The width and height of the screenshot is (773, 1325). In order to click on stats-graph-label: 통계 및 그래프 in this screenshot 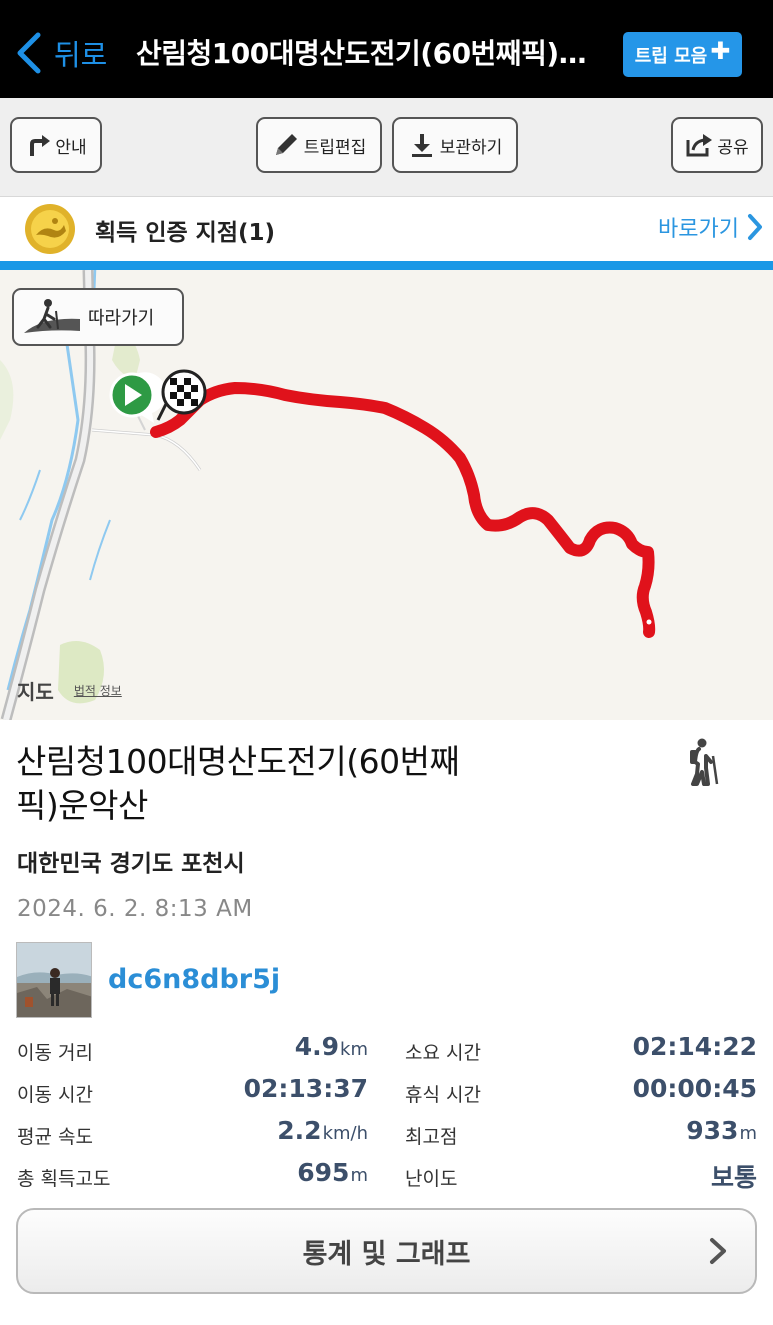, I will do `click(386, 1254)`.